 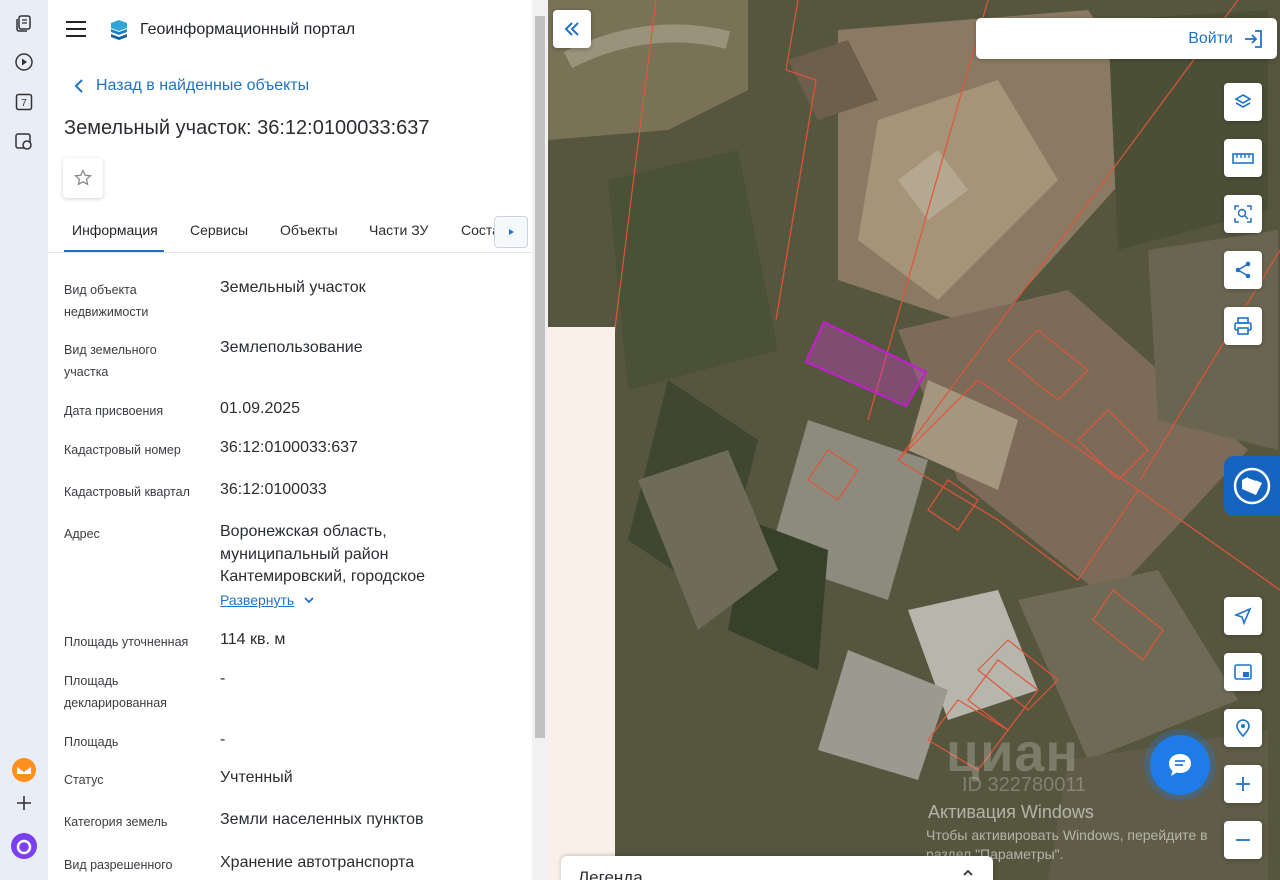 I want to click on cadastral-number-value: 36:12:0100033:637, so click(x=289, y=447).